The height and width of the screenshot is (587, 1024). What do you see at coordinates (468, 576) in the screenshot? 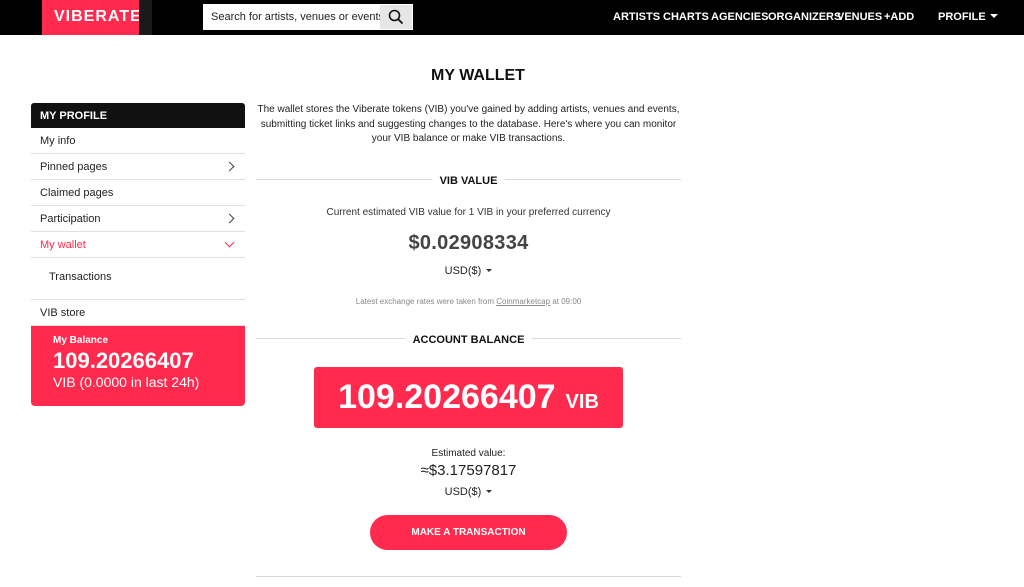
I see `divider` at bounding box center [468, 576].